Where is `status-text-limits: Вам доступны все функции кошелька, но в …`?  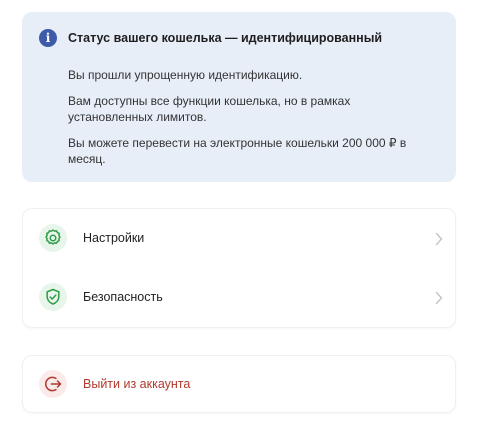
status-text-limits: Вам доступны все функции кошелька, но в … is located at coordinates (209, 109).